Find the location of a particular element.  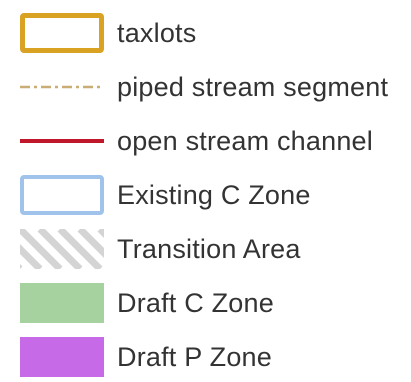

legend-label-draft-p-zone: Draft P Zone is located at coordinates (194, 357).